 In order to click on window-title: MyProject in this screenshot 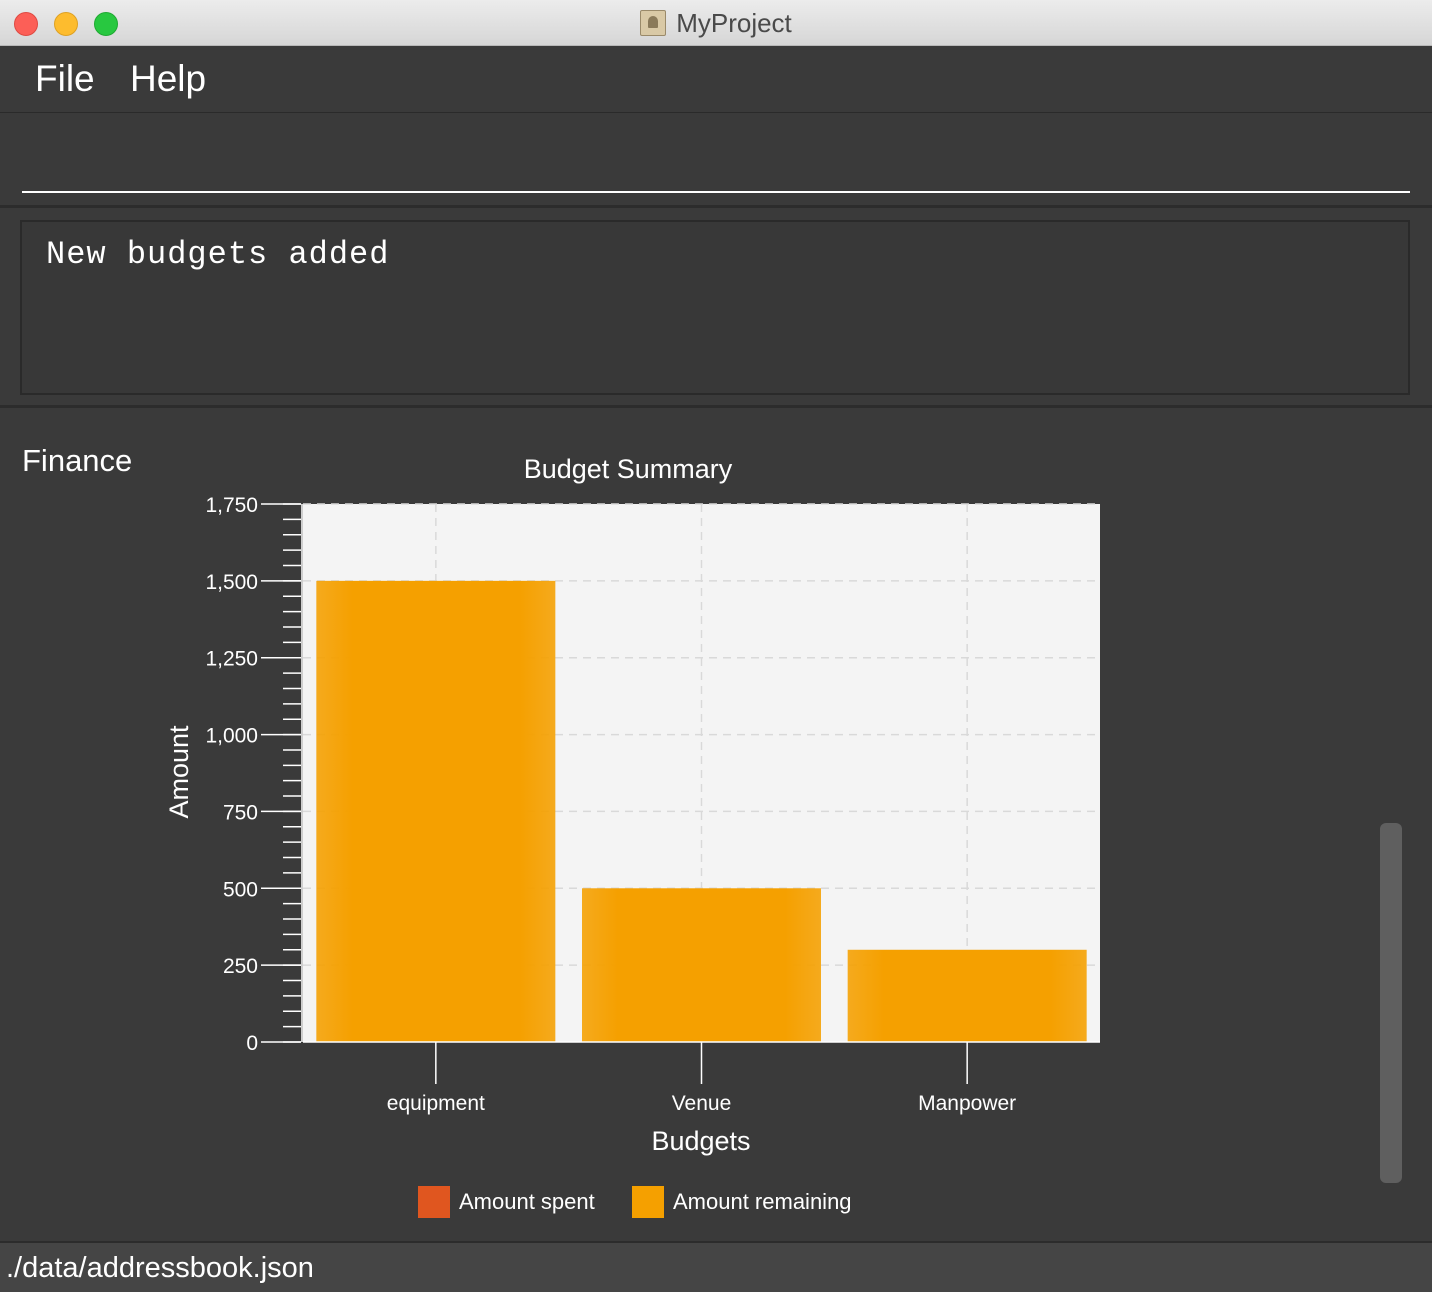, I will do `click(734, 22)`.